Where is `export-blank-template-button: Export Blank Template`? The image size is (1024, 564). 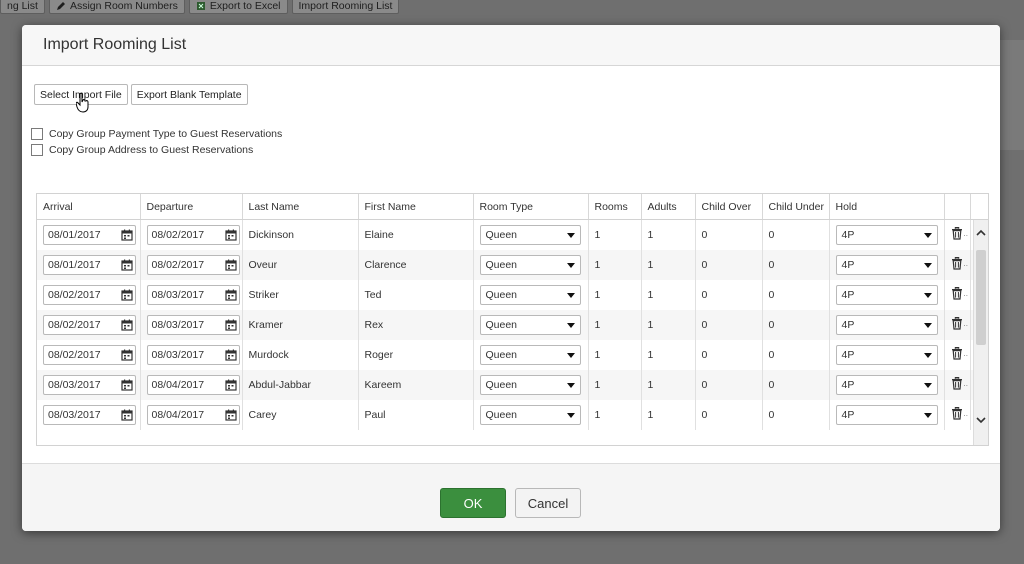
export-blank-template-button: Export Blank Template is located at coordinates (189, 94).